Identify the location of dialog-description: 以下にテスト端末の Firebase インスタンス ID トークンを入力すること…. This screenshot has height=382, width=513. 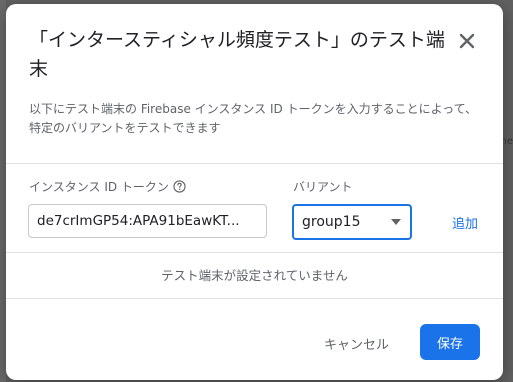
(253, 118).